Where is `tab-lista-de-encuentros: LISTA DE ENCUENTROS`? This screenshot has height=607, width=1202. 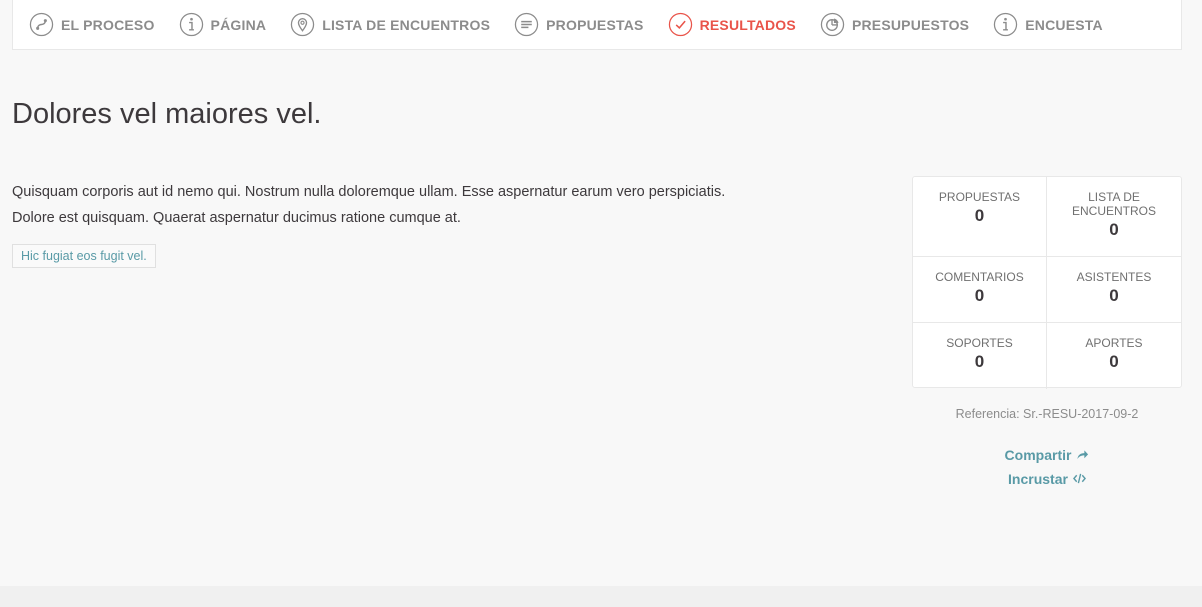 tab-lista-de-encuentros: LISTA DE ENCUENTROS is located at coordinates (390, 24).